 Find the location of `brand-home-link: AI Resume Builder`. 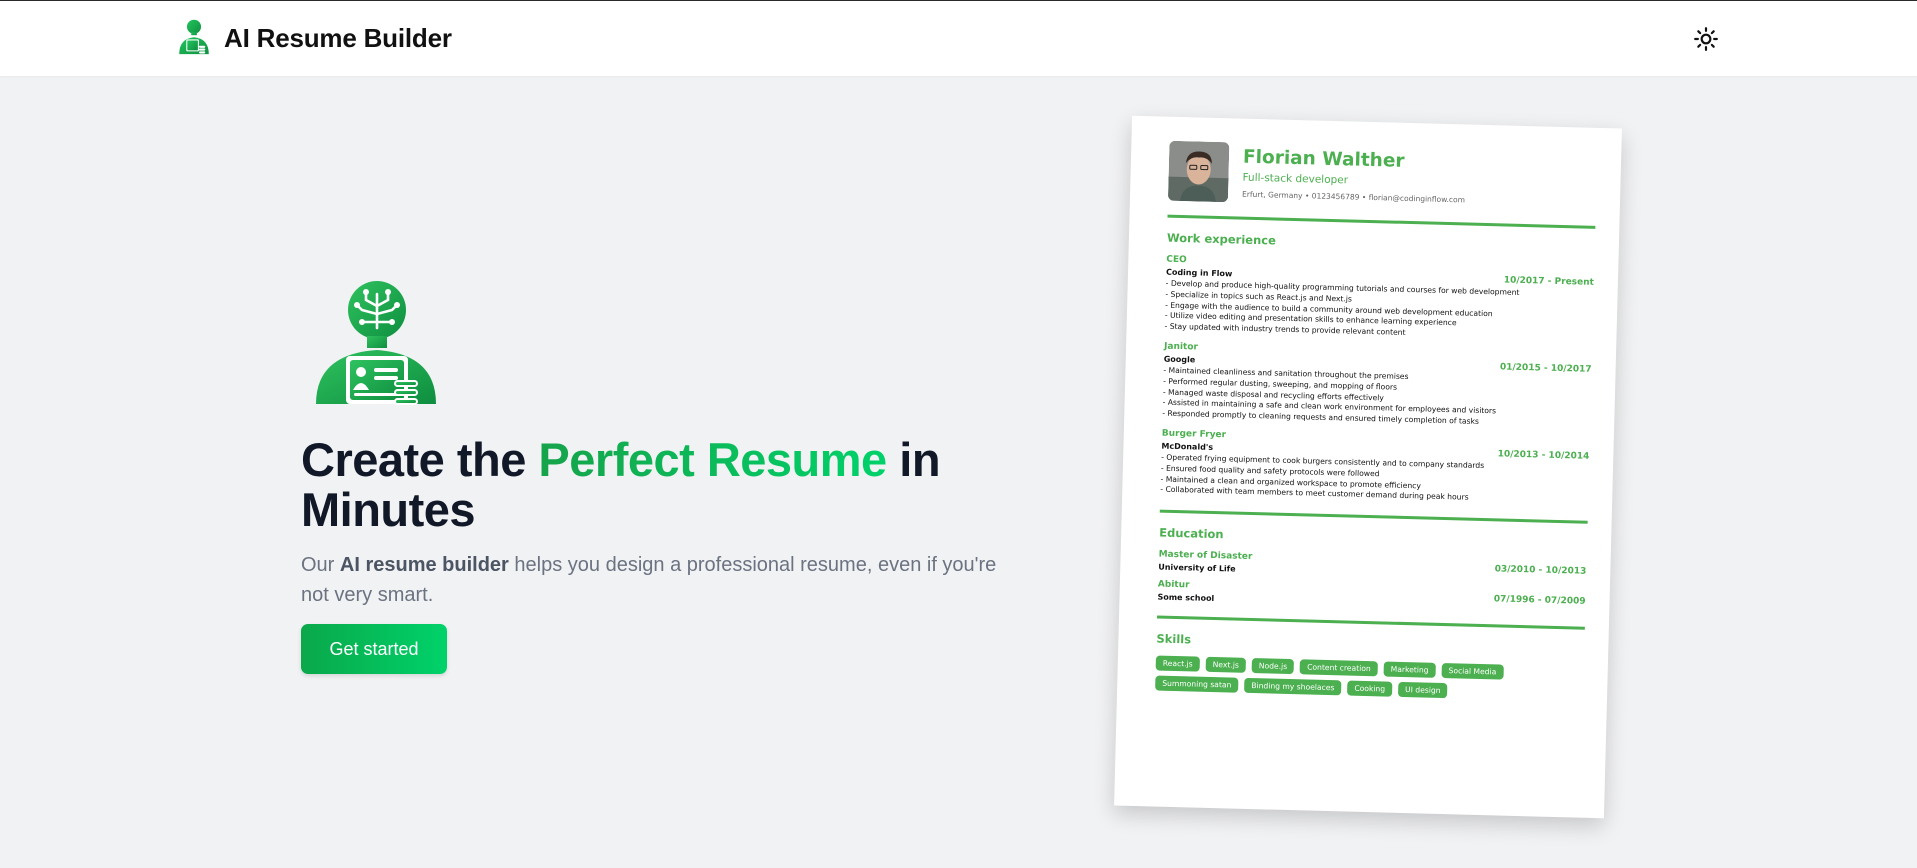

brand-home-link: AI Resume Builder is located at coordinates (314, 38).